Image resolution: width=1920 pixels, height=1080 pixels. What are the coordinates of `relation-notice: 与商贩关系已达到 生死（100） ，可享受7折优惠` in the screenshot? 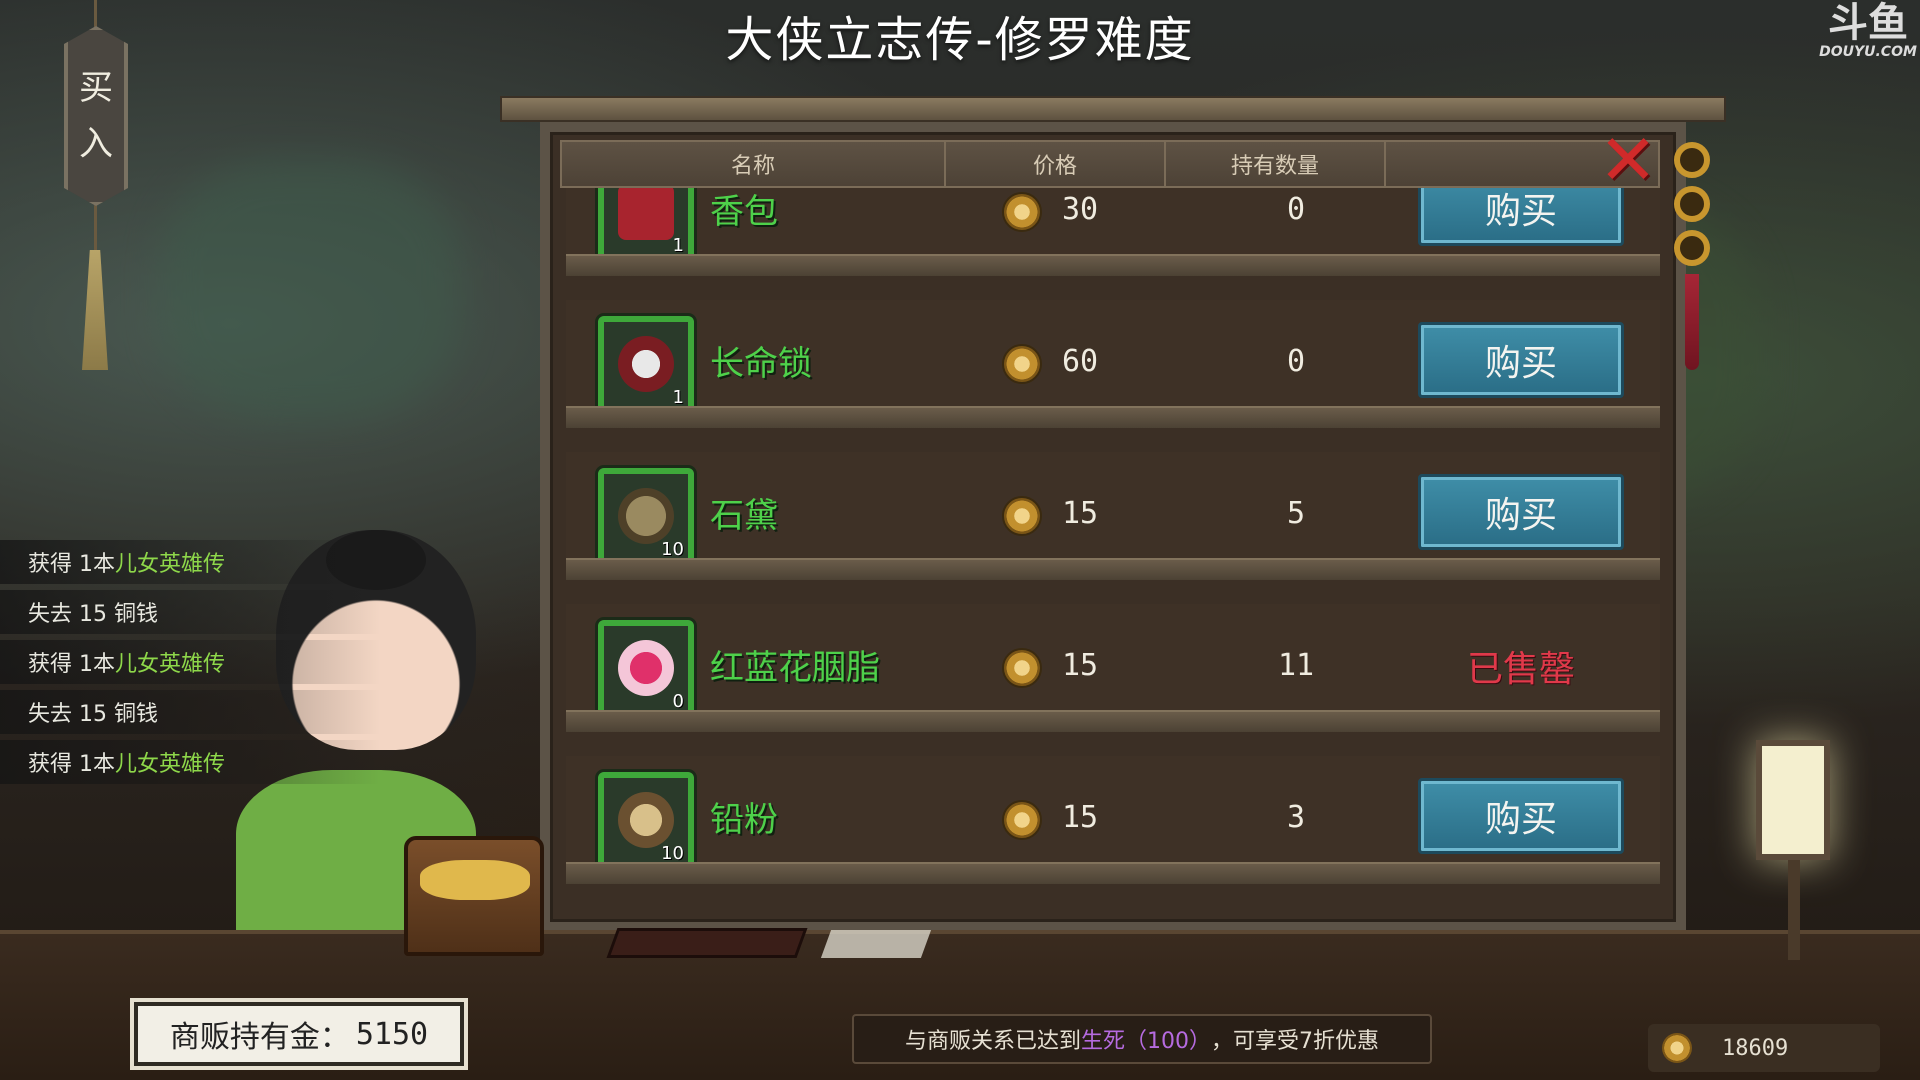 It's located at (1142, 1039).